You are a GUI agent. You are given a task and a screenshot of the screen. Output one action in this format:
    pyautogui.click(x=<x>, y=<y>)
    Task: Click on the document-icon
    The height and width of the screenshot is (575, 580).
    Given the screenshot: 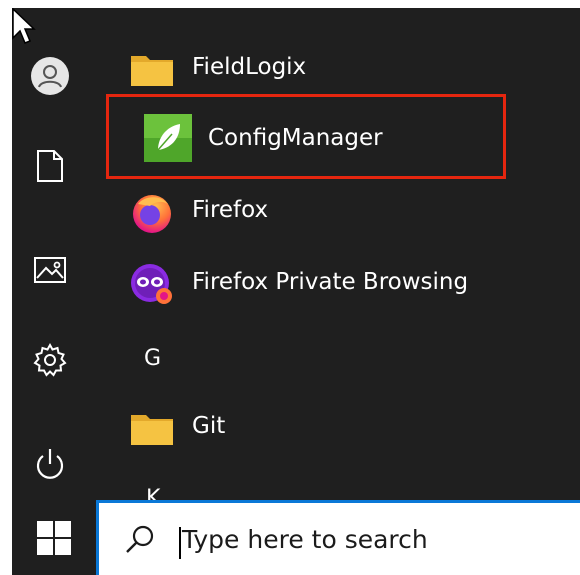 What is the action you would take?
    pyautogui.click(x=50, y=166)
    